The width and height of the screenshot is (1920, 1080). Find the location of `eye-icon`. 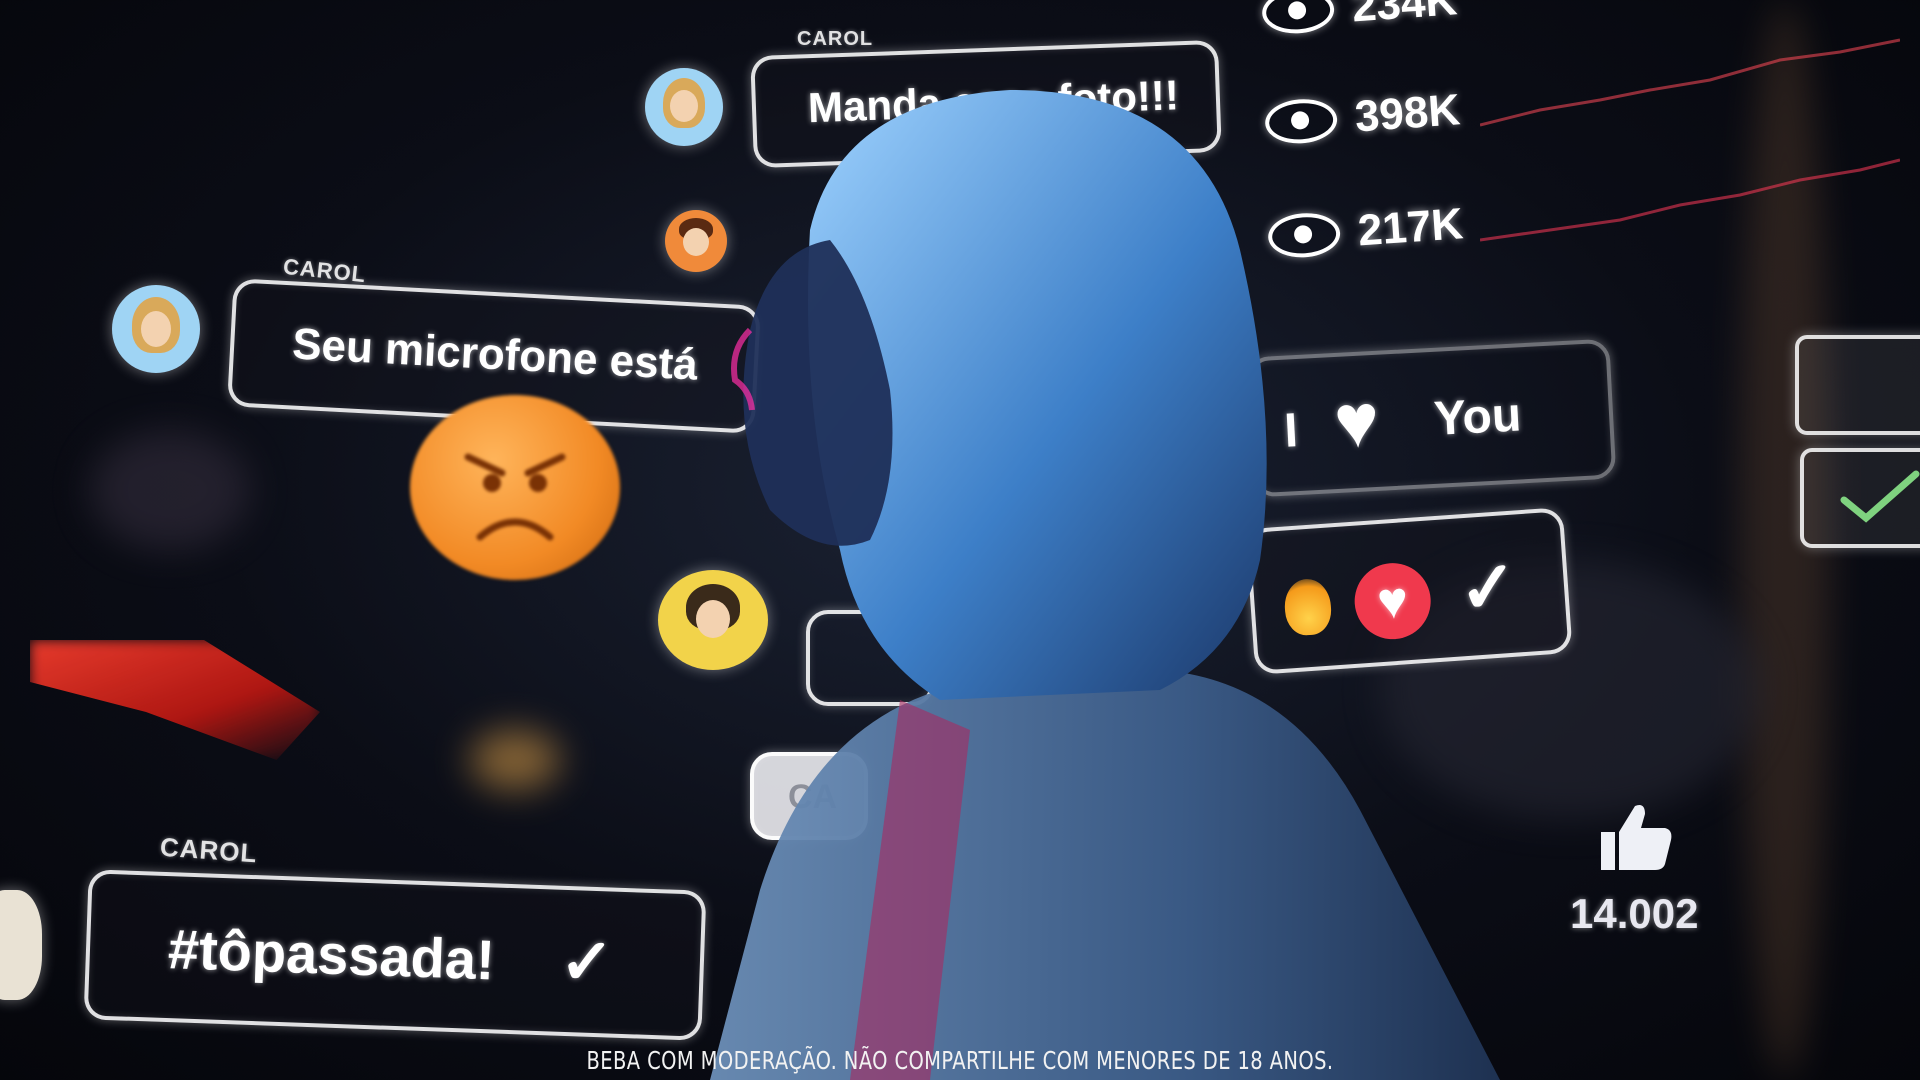

eye-icon is located at coordinates (1298, 18).